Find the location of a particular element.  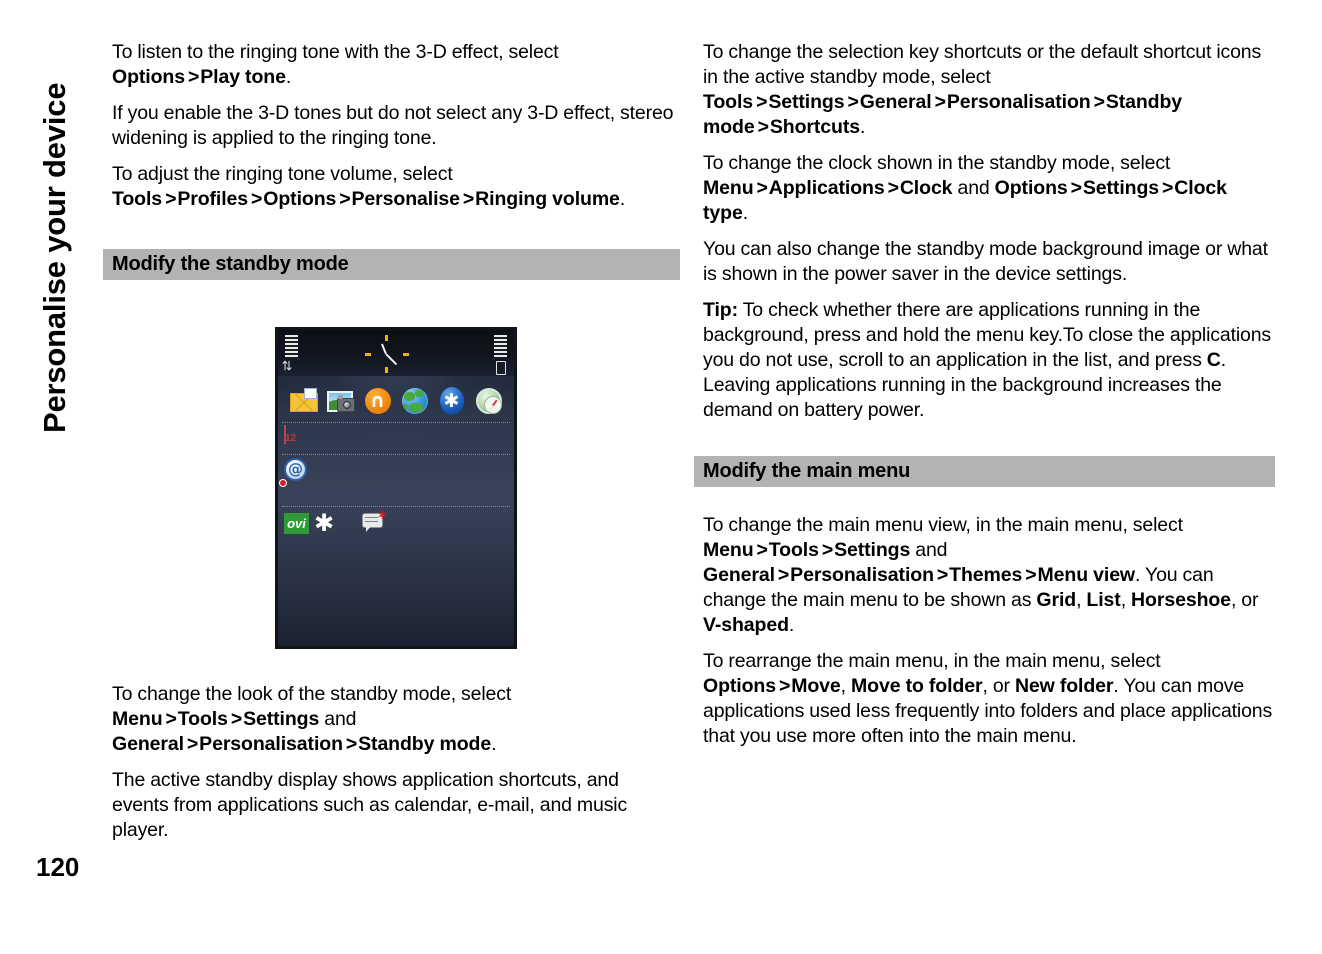

status-bar: ⇄ is located at coordinates (396, 353).